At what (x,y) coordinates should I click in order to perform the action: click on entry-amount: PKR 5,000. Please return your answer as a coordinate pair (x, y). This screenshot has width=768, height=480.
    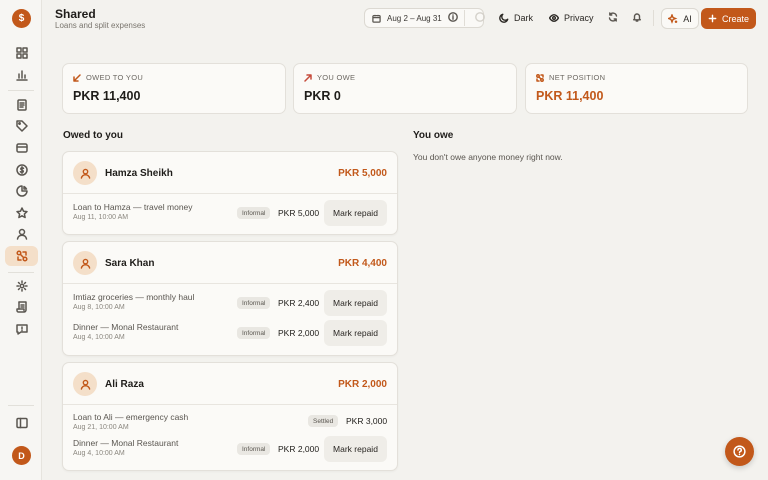
    Looking at the image, I should click on (299, 213).